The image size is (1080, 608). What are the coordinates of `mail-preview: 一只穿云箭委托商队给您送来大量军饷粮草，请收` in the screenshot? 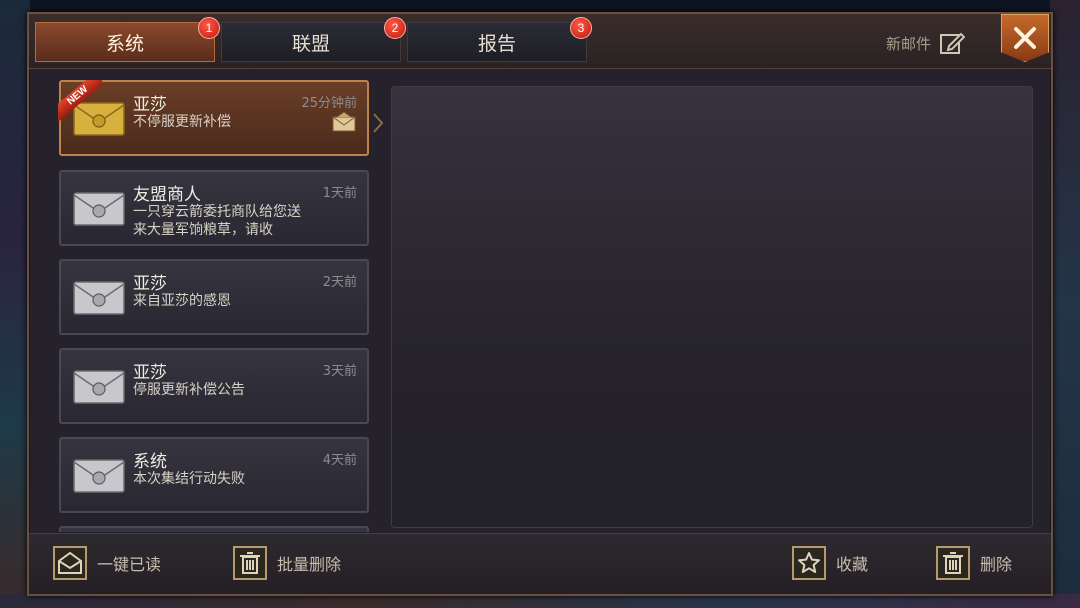 It's located at (217, 221).